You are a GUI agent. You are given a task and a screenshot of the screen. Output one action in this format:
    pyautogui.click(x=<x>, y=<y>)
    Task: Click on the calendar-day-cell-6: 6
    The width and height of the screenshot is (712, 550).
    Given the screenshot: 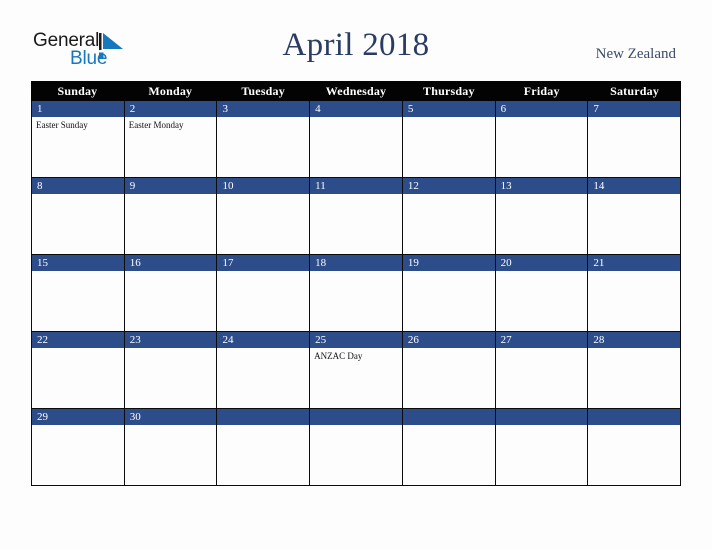 What is the action you would take?
    pyautogui.click(x=542, y=139)
    